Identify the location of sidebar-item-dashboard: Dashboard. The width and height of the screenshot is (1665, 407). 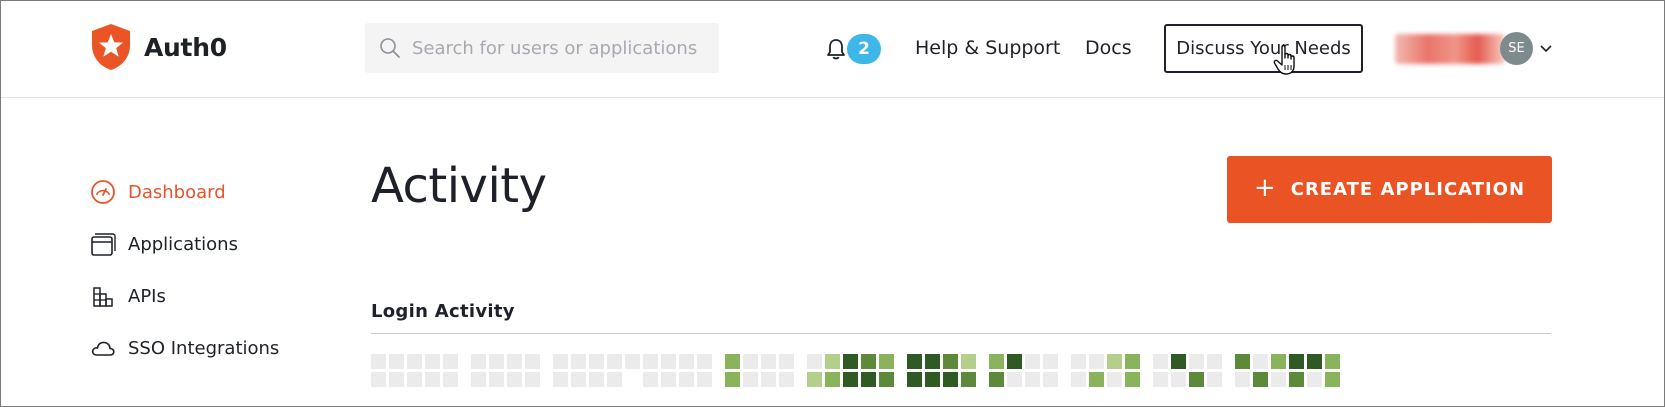
(184, 192).